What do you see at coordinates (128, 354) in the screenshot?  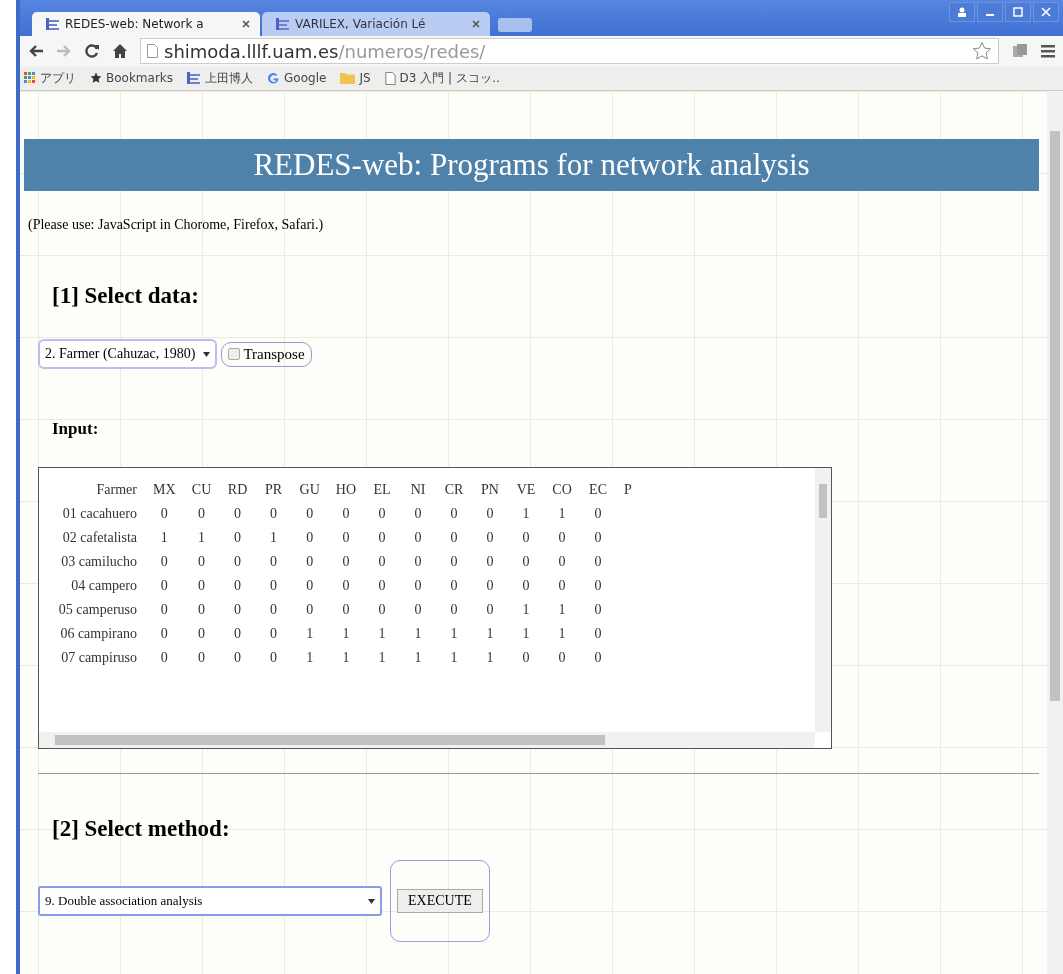 I see `data-select: 2. Farmer (Cahuzac, 1980)` at bounding box center [128, 354].